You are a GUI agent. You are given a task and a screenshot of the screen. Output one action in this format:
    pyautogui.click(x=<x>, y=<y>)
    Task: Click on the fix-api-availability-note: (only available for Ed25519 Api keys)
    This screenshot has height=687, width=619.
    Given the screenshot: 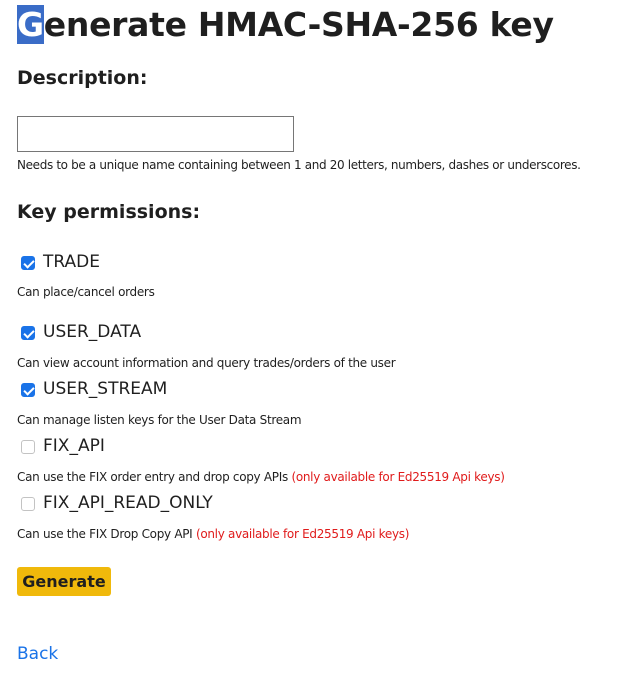 What is the action you would take?
    pyautogui.click(x=398, y=477)
    